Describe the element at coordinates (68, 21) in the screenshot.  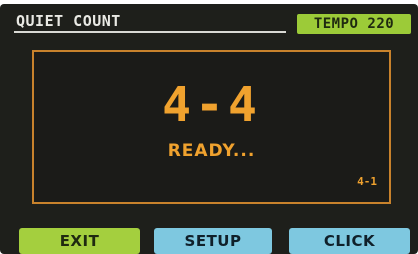
I see `screen-title: QUIET COUNT` at that location.